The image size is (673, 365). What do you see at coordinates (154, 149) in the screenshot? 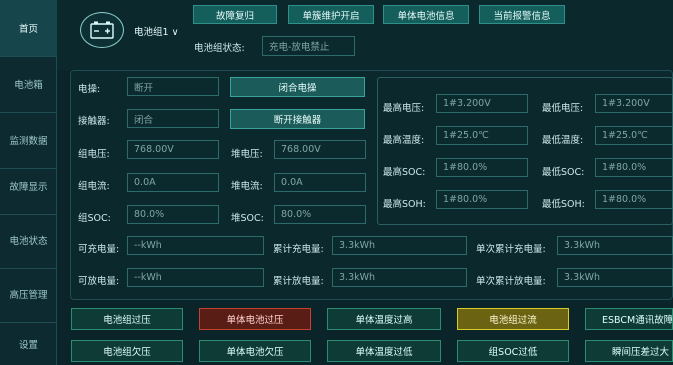
I see `group-voltage-value: 768.00V` at bounding box center [154, 149].